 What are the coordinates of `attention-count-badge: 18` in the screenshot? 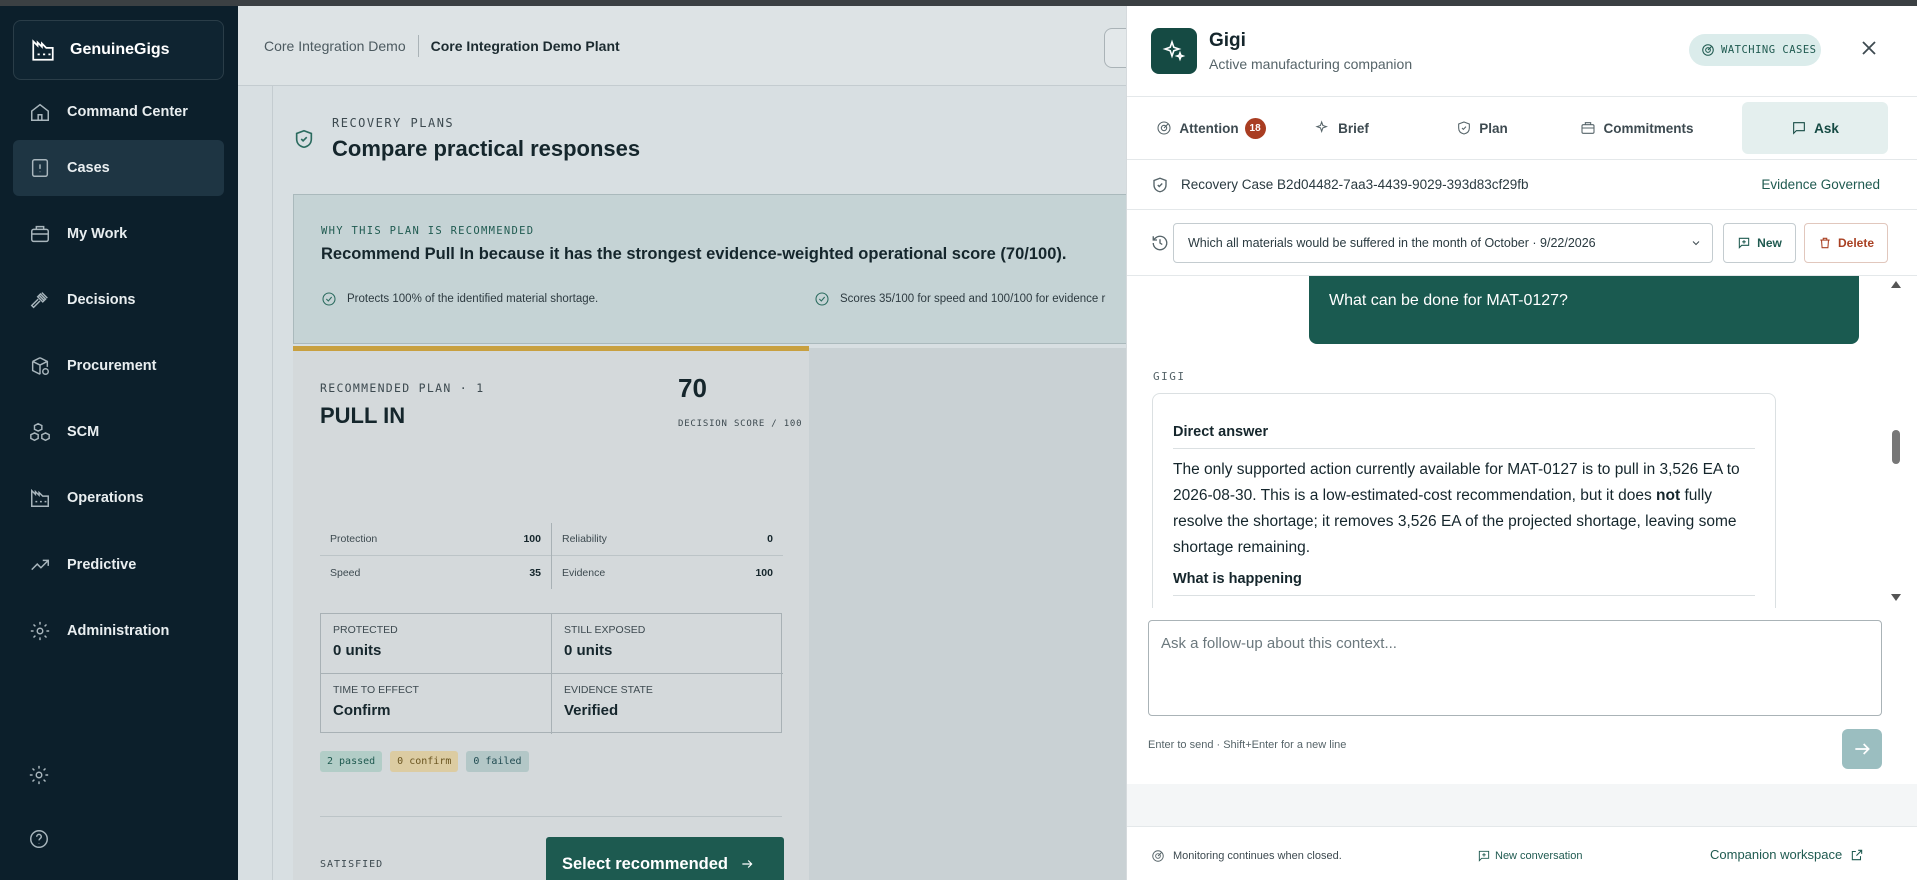 It's located at (1255, 128).